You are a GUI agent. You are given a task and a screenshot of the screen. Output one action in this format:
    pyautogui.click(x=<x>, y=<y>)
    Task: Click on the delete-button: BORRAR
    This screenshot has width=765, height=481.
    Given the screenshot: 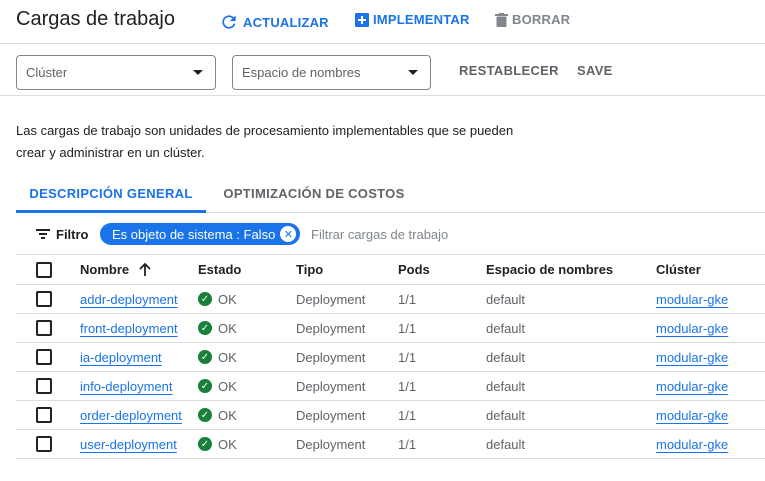 What is the action you would take?
    pyautogui.click(x=532, y=19)
    